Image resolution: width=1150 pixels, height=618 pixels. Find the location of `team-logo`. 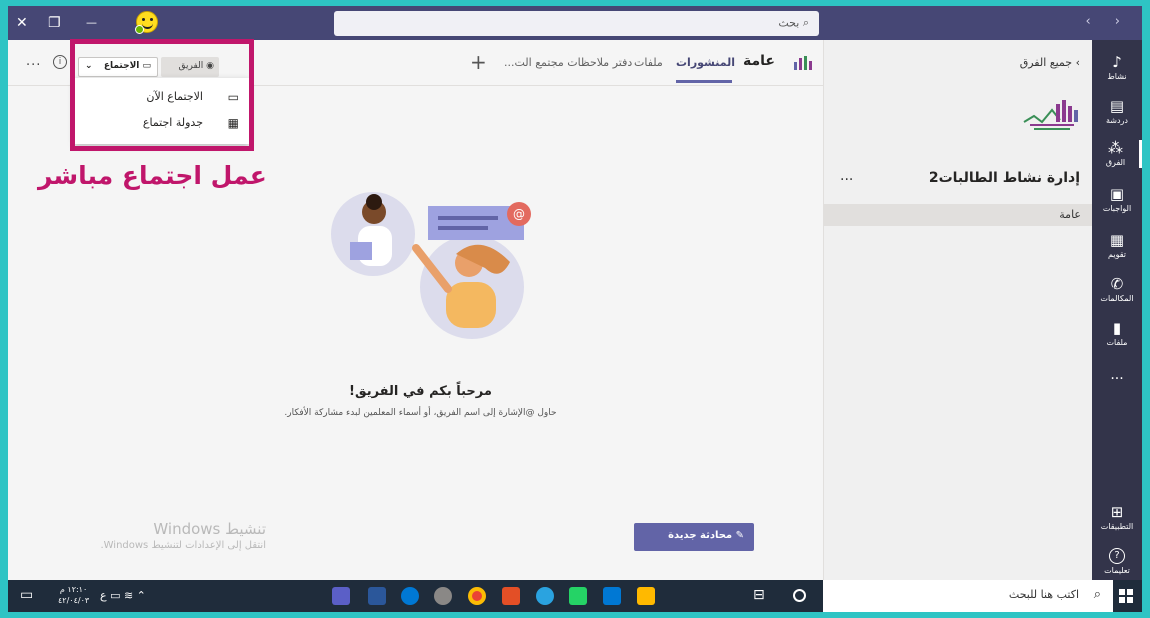

team-logo is located at coordinates (1050, 115).